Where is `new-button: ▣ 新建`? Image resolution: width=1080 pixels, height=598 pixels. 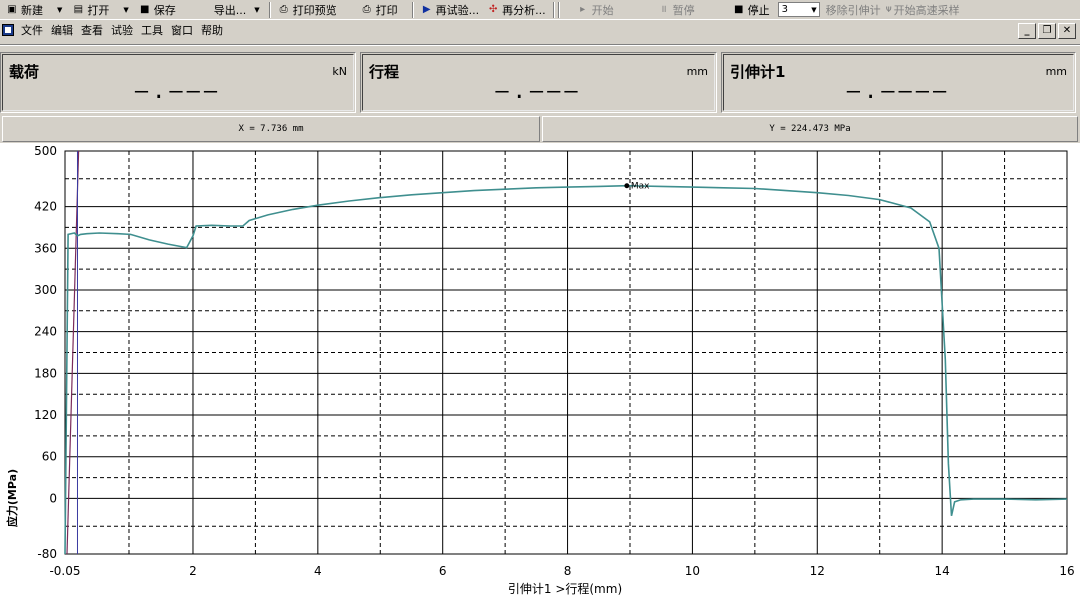
new-button: ▣ 新建 is located at coordinates (24, 10).